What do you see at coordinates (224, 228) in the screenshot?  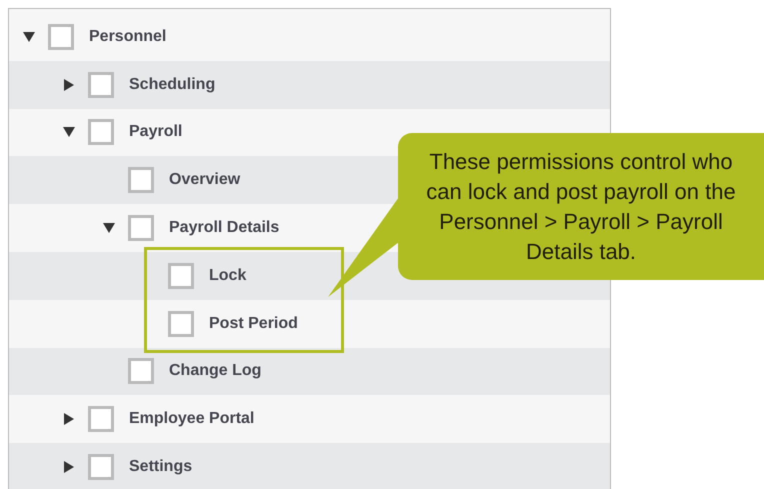 I see `tree-item-label: Payroll Details` at bounding box center [224, 228].